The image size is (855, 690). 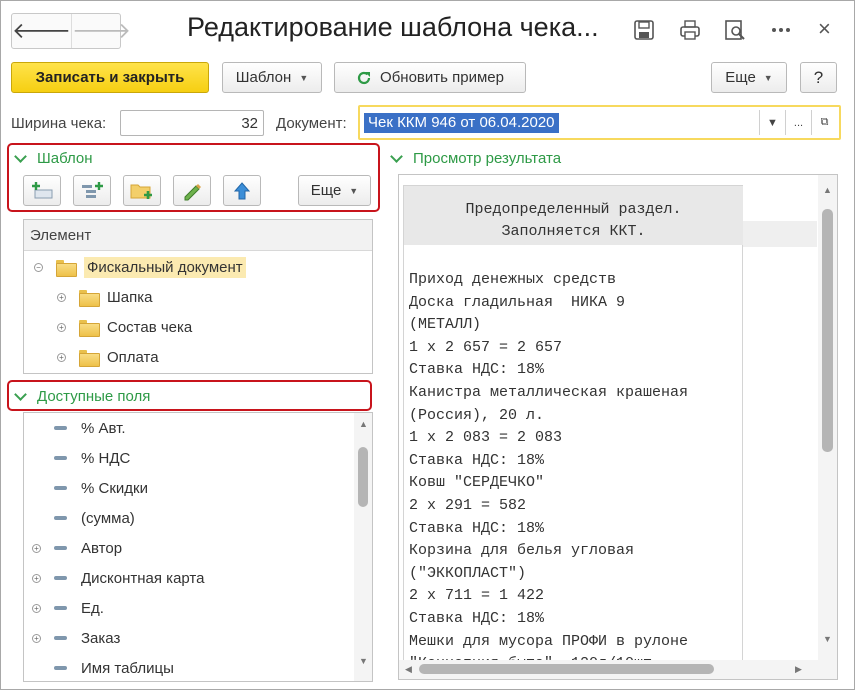 What do you see at coordinates (827, 330) in the screenshot?
I see `preview-vscroll-thumb` at bounding box center [827, 330].